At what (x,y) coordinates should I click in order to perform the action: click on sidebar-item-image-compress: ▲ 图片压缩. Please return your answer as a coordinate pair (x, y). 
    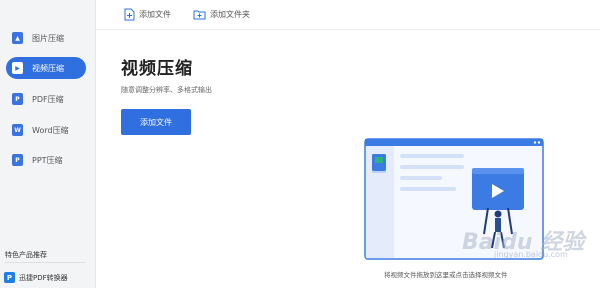
    Looking at the image, I should click on (46, 38).